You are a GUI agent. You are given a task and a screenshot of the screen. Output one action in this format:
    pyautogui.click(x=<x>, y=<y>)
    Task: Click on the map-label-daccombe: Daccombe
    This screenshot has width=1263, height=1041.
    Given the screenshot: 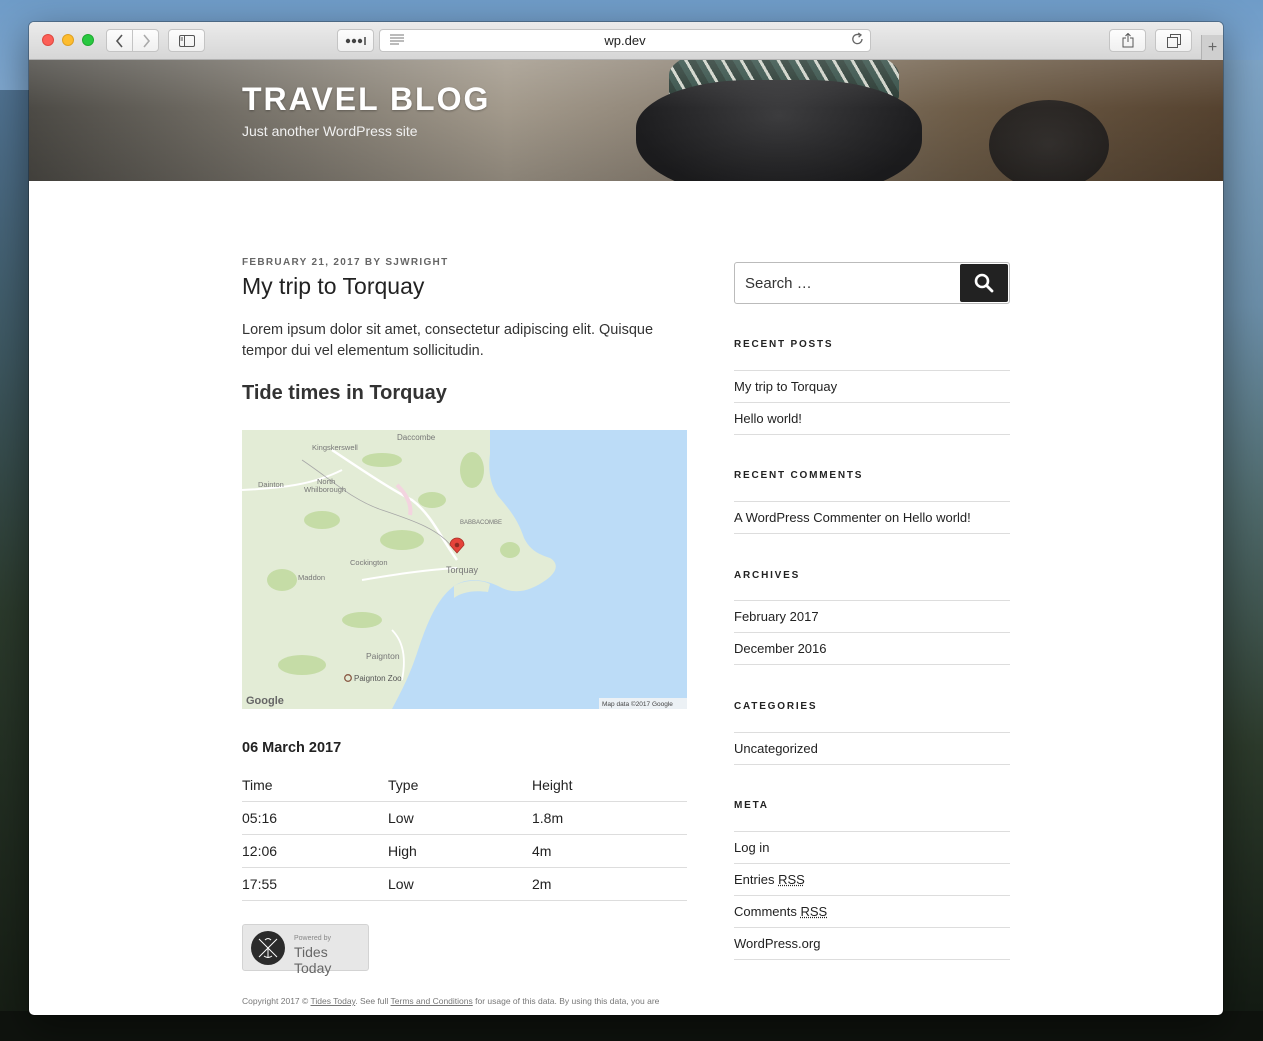 What is the action you would take?
    pyautogui.click(x=416, y=437)
    